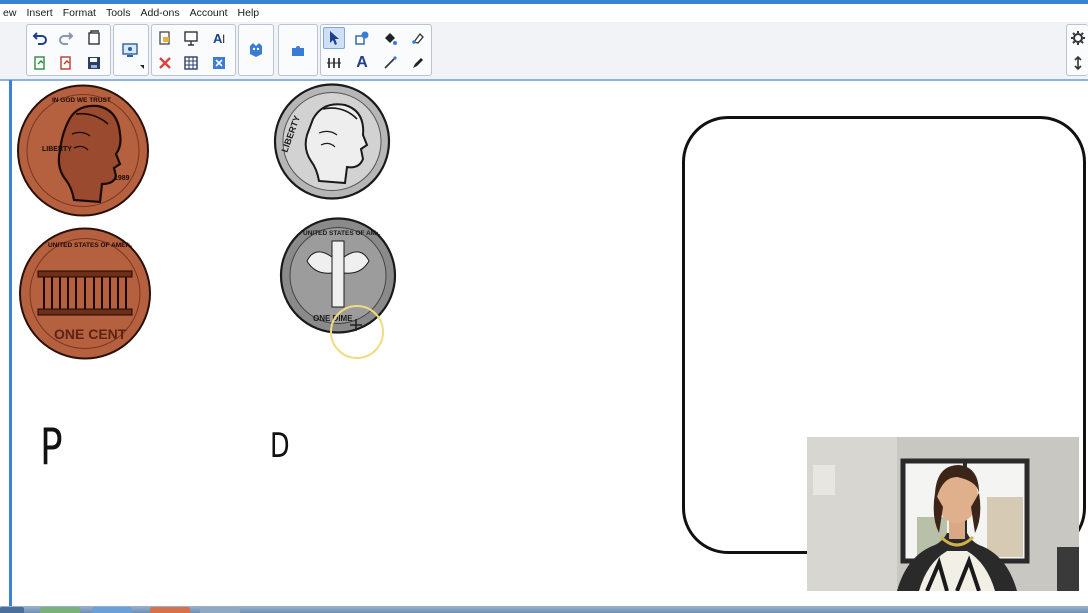  I want to click on settings-icon, so click(1077, 38).